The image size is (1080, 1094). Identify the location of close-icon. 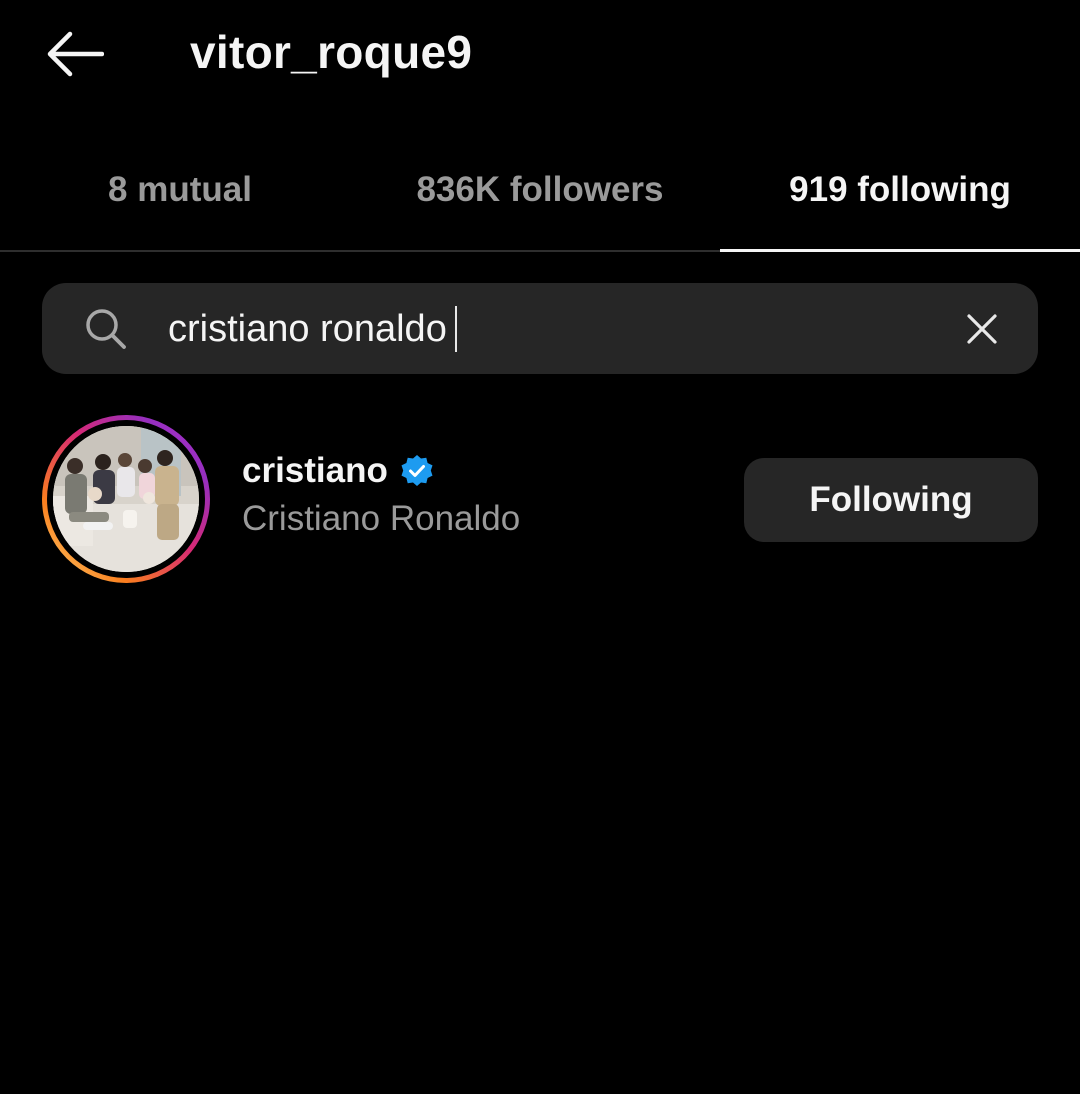
(982, 329).